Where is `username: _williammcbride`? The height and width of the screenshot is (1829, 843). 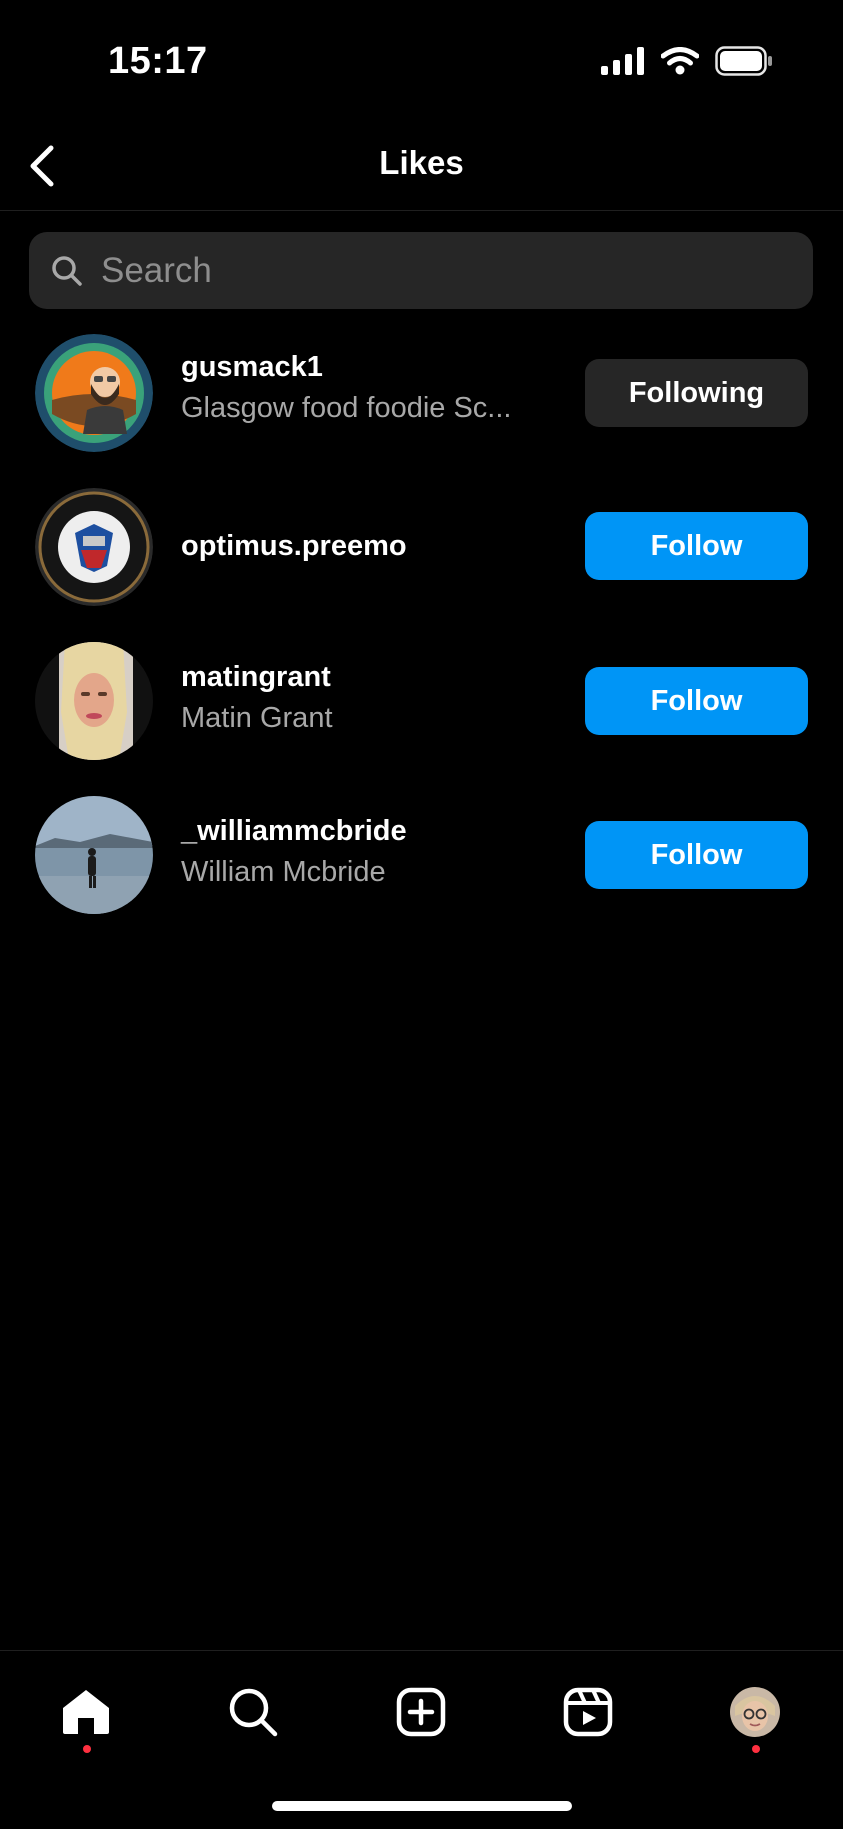 username: _williammcbride is located at coordinates (294, 831).